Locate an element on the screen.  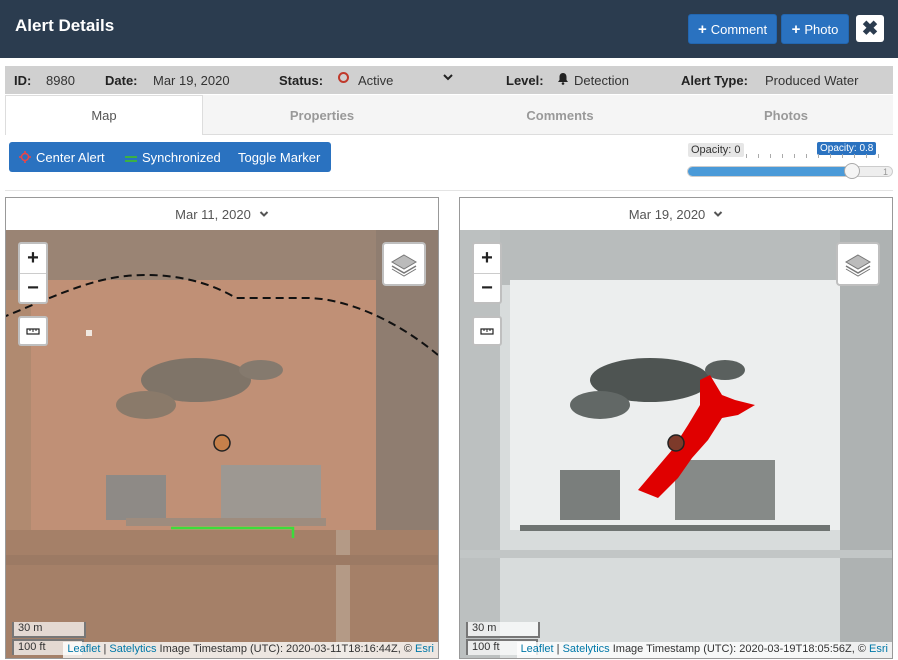
sync-icon is located at coordinates (131, 159).